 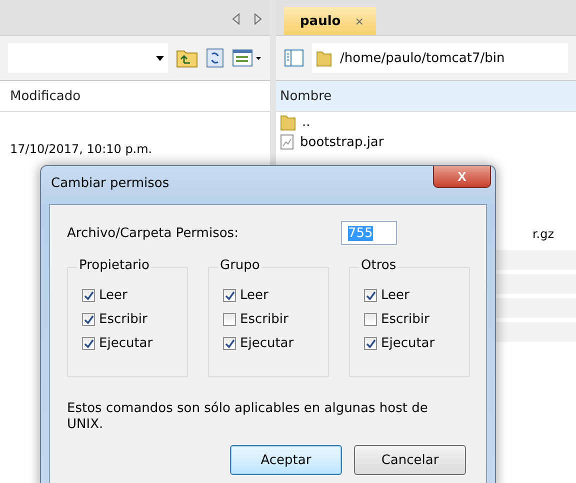 What do you see at coordinates (187, 58) in the screenshot?
I see `parent-folder-icon` at bounding box center [187, 58].